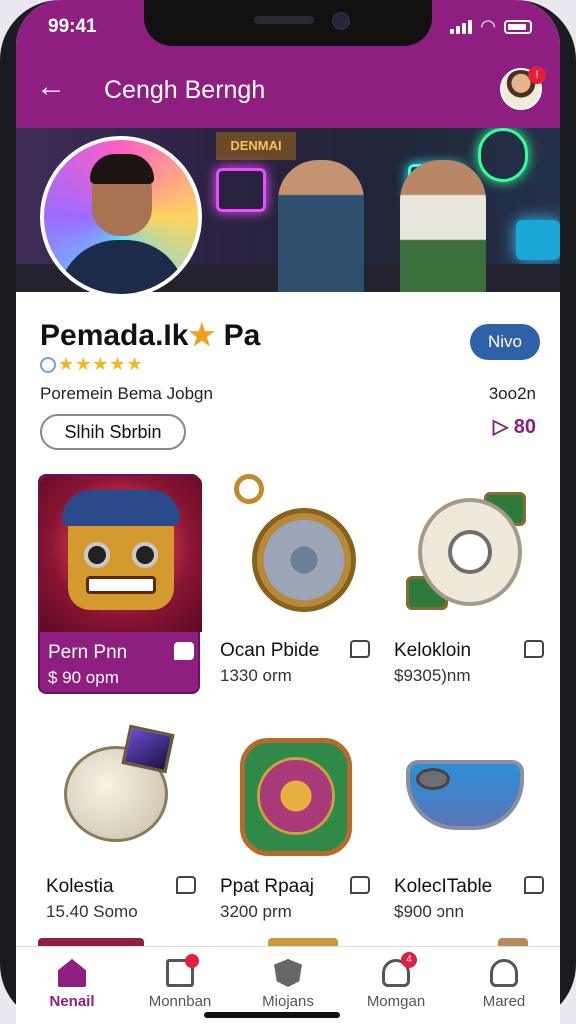  Describe the element at coordinates (429, 911) in the screenshot. I see `item-price: $900 ɔnn` at that location.